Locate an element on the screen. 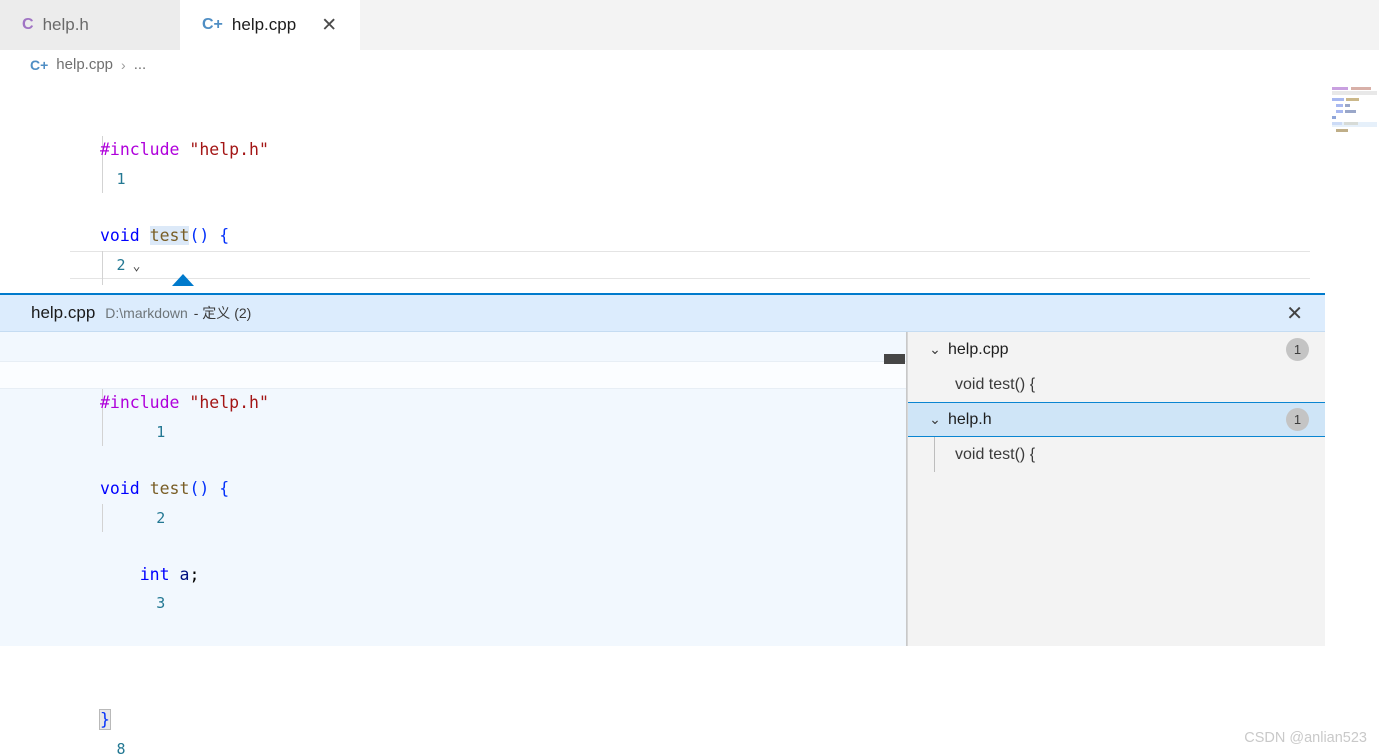  editor-tab-bar: C help.h C+ help.cpp ✕ is located at coordinates (689, 25).